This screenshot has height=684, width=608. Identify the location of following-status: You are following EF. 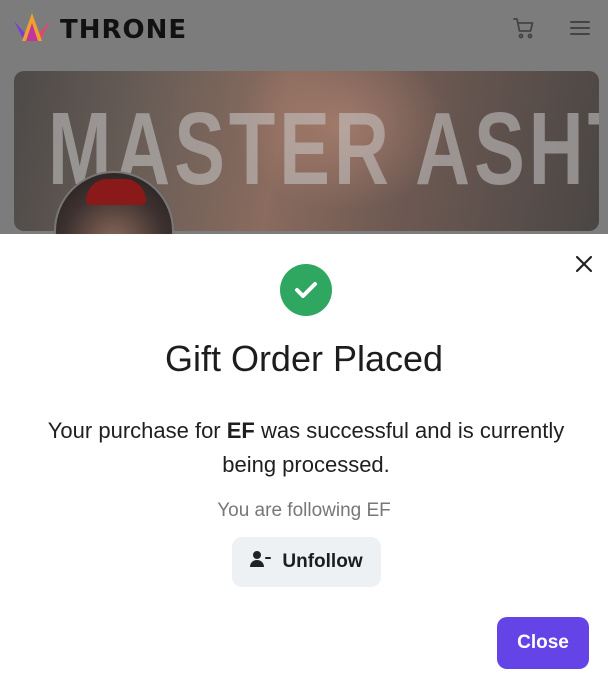
(304, 510).